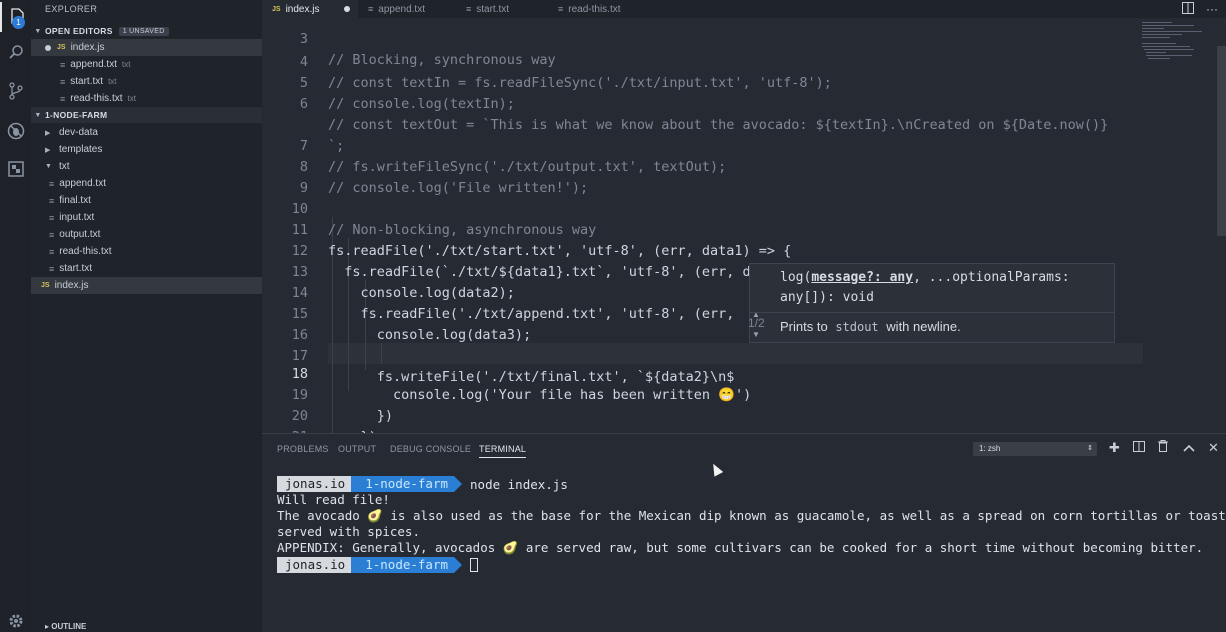 The height and width of the screenshot is (632, 1226). I want to click on file-input-txt: ≡ input.txt, so click(146, 217).